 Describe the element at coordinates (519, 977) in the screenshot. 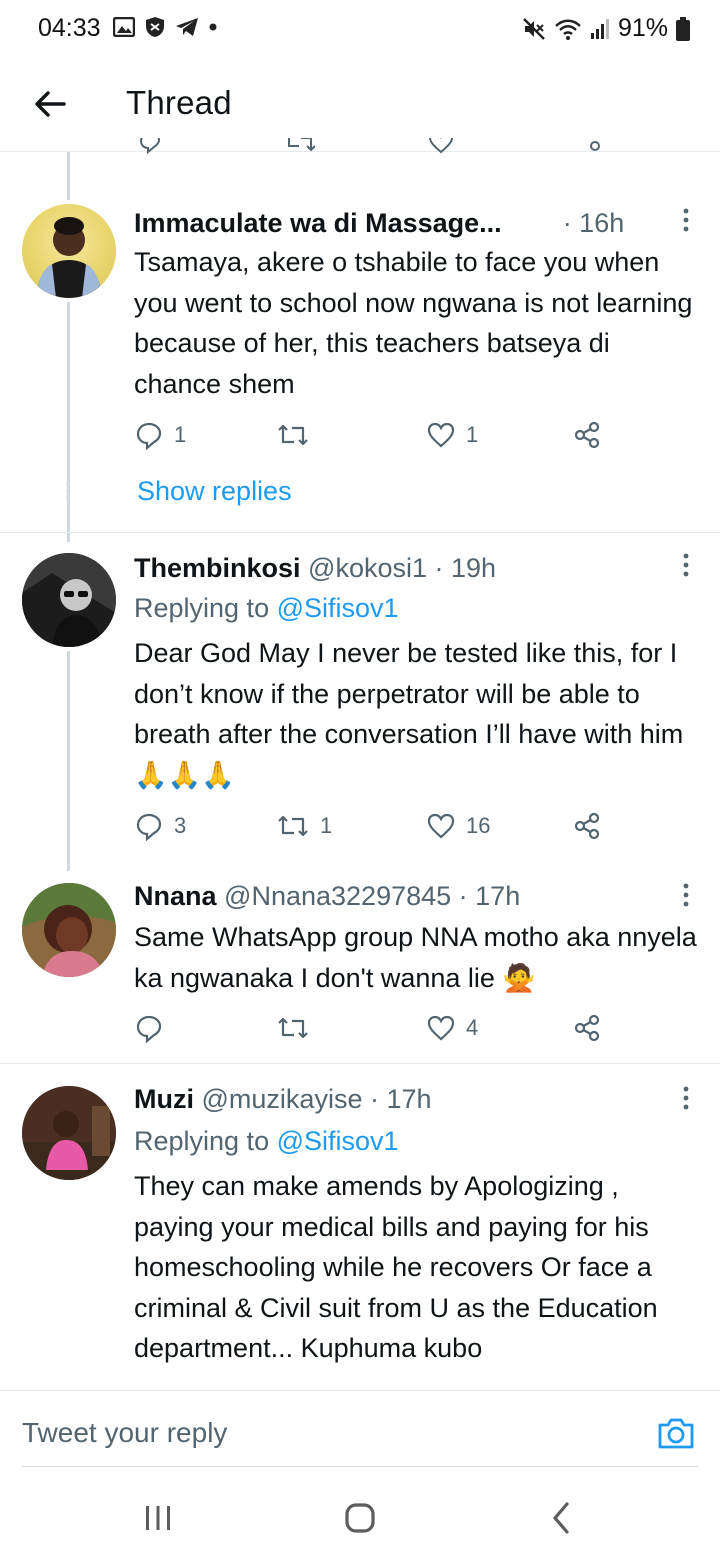

I see `tweet-emoji: 🙅` at that location.